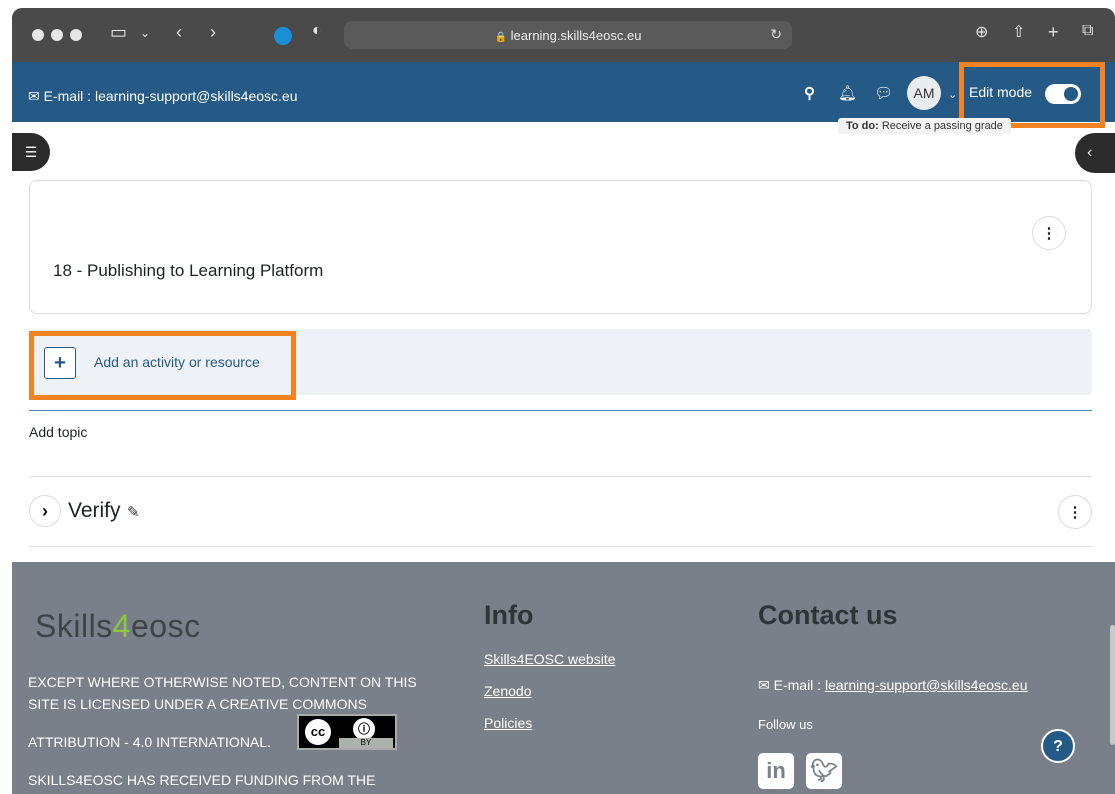 The height and width of the screenshot is (794, 1115). I want to click on back-icon: ‹, so click(179, 32).